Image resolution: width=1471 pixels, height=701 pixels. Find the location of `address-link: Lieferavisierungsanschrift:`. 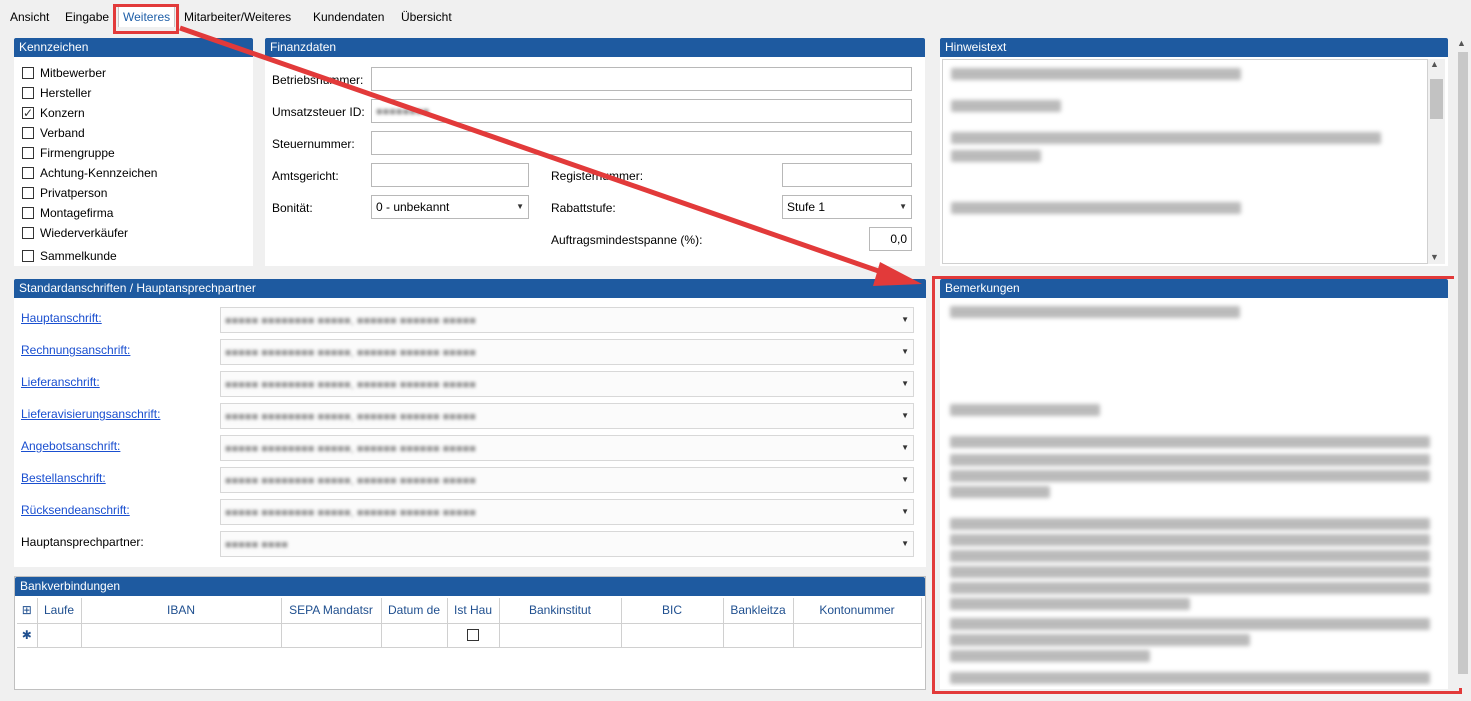

address-link: Lieferavisierungsanschrift: is located at coordinates (90, 414).